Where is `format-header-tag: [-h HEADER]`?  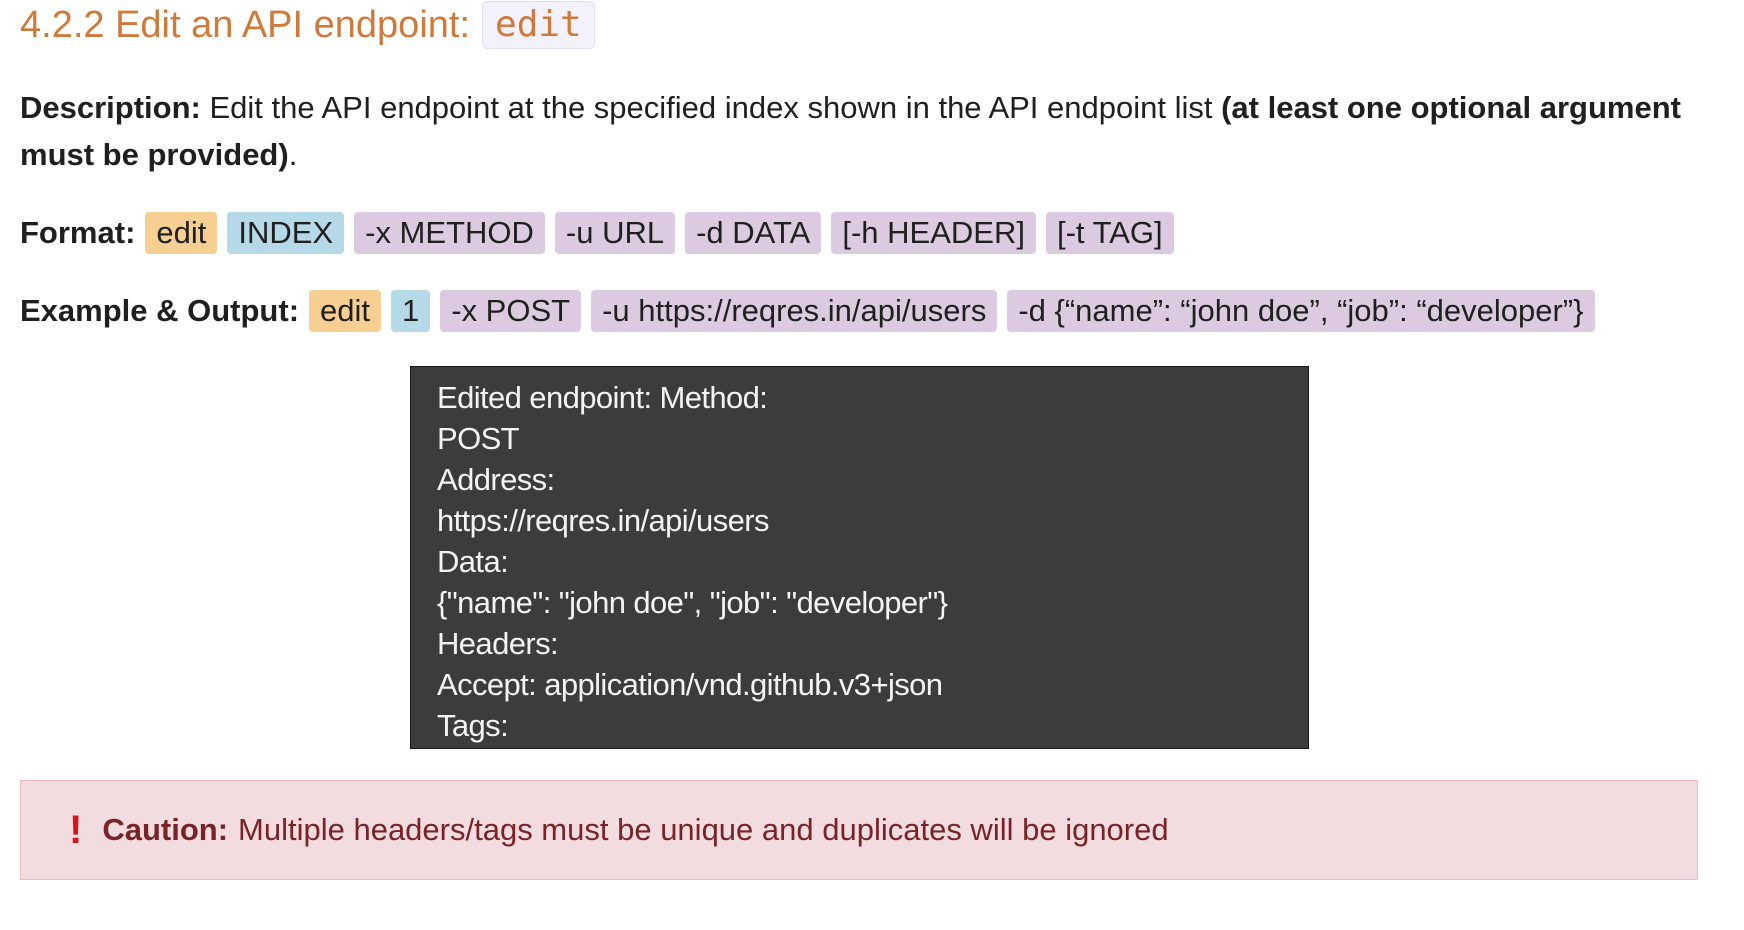
format-header-tag: [-h HEADER] is located at coordinates (933, 233).